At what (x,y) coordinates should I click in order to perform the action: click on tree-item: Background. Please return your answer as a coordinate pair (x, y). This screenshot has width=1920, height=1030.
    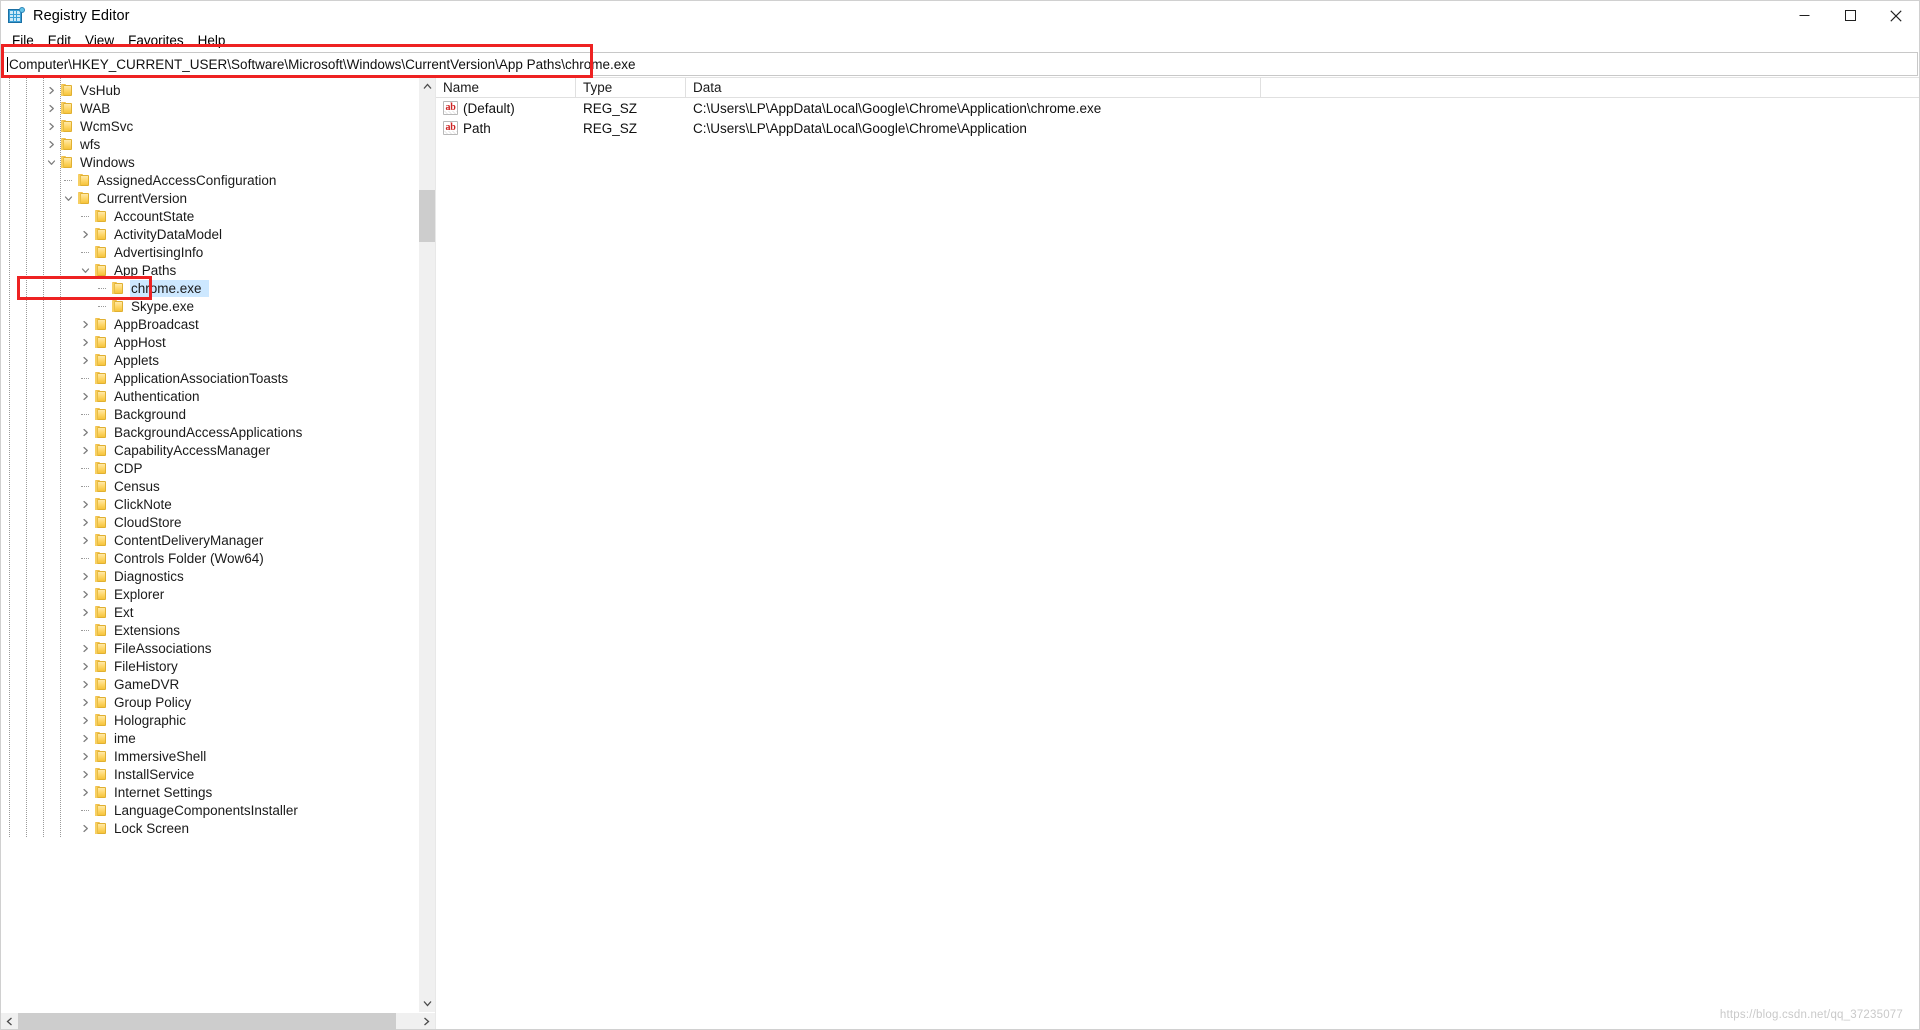
    Looking at the image, I should click on (209, 414).